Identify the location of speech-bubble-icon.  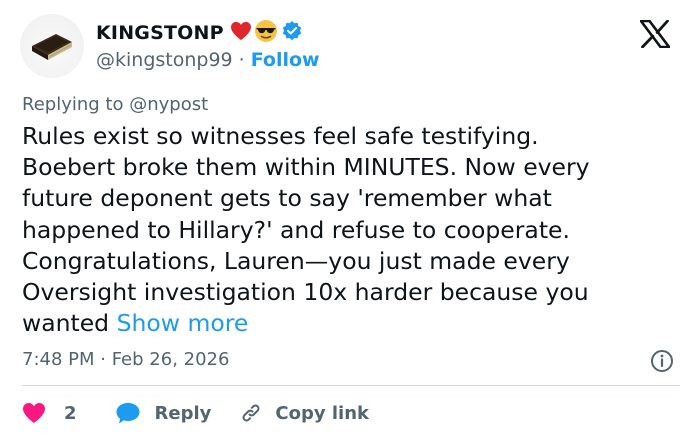
(128, 413).